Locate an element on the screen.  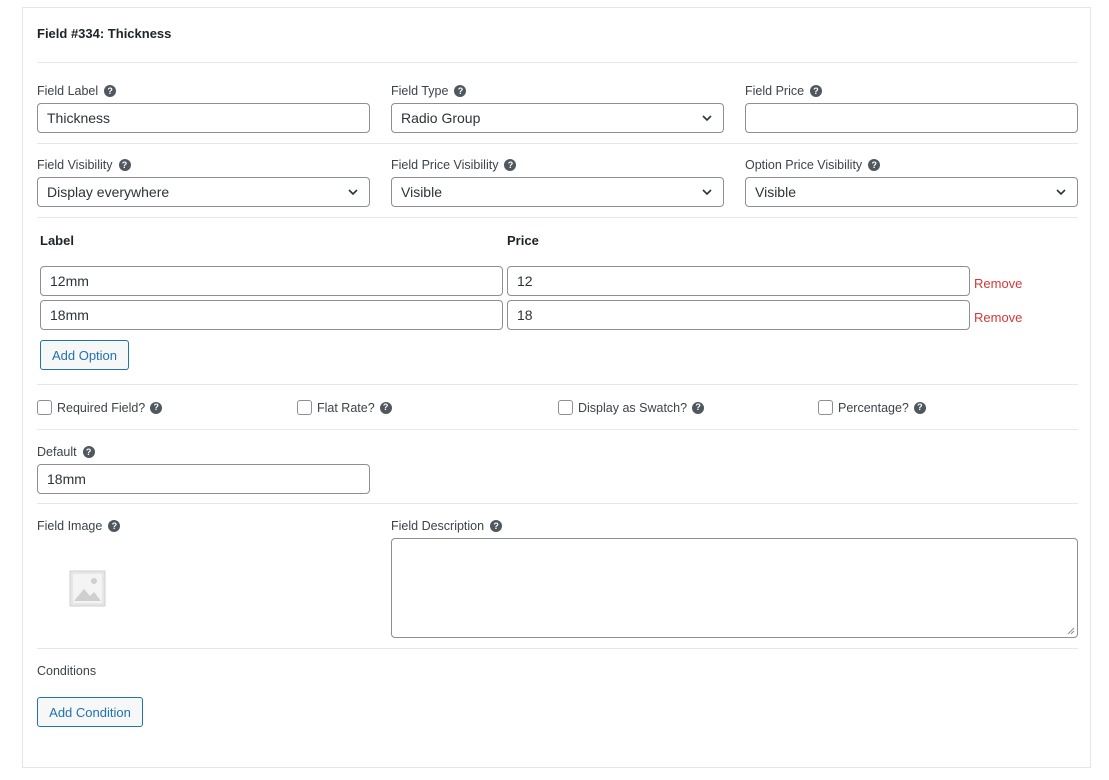
percentage-checkbox: Percentage? ? is located at coordinates (872, 407).